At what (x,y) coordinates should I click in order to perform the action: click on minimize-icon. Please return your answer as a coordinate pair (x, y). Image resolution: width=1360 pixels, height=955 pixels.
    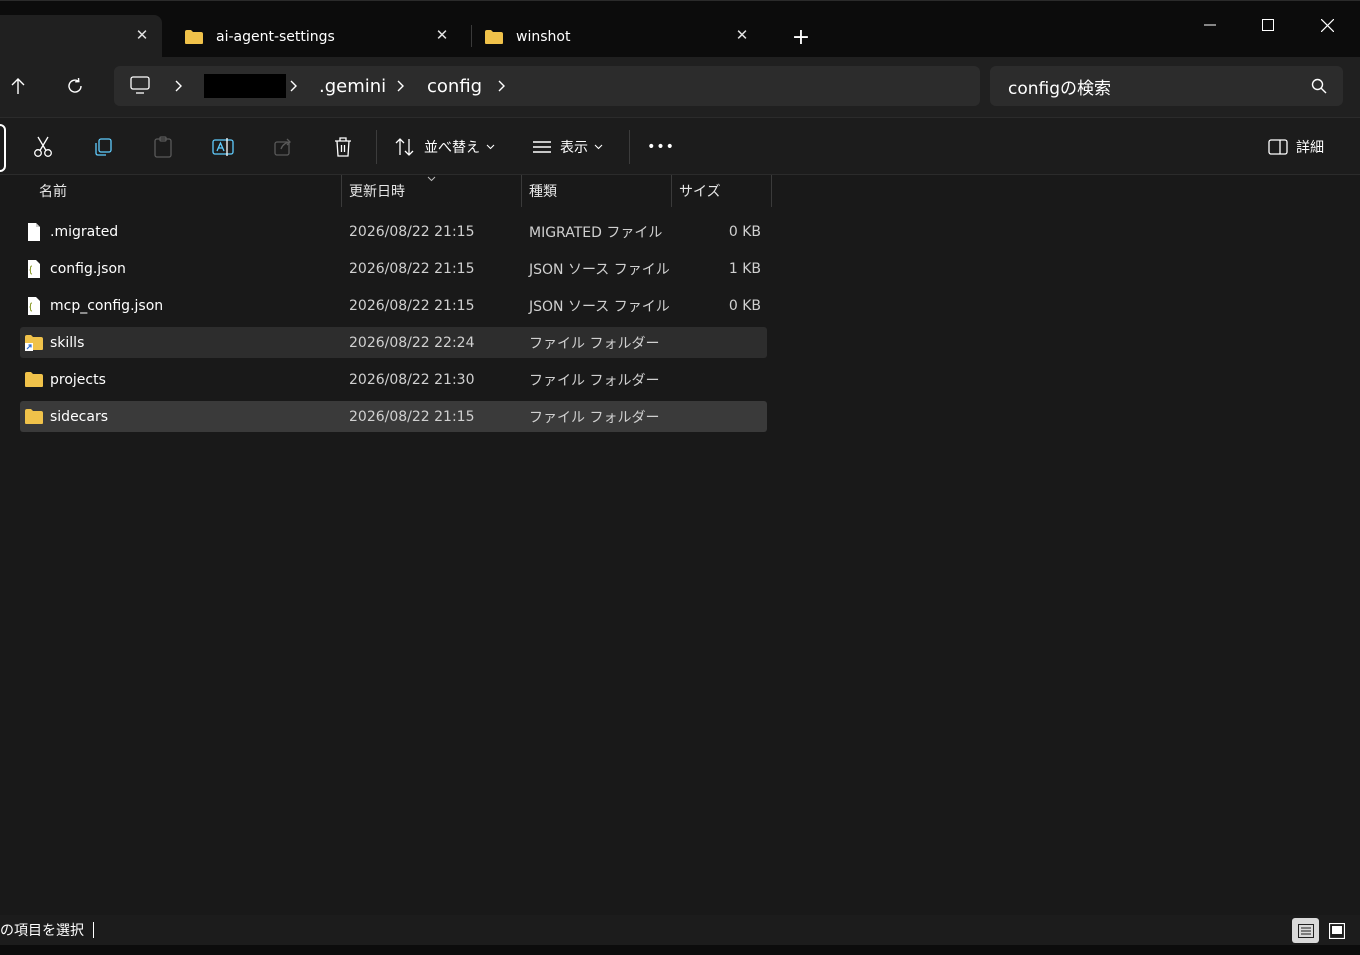
    Looking at the image, I should click on (1210, 25).